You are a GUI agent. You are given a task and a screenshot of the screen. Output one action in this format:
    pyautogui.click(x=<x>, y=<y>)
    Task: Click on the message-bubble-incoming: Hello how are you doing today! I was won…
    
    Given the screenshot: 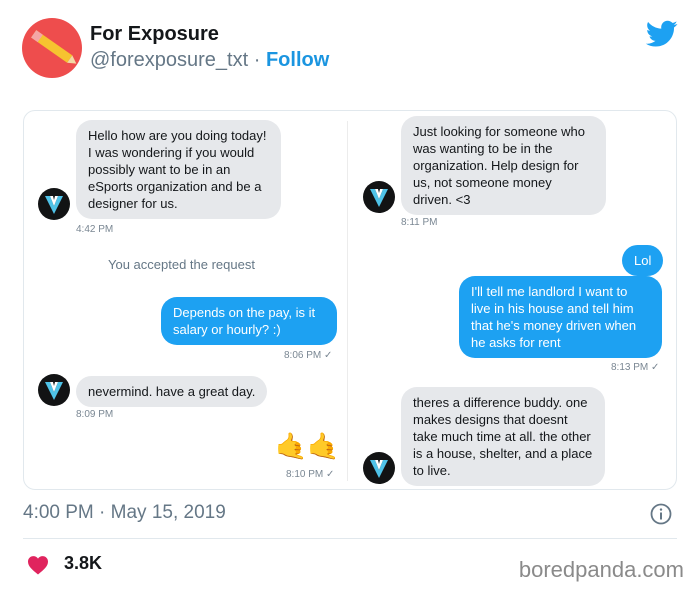 What is the action you would take?
    pyautogui.click(x=178, y=169)
    